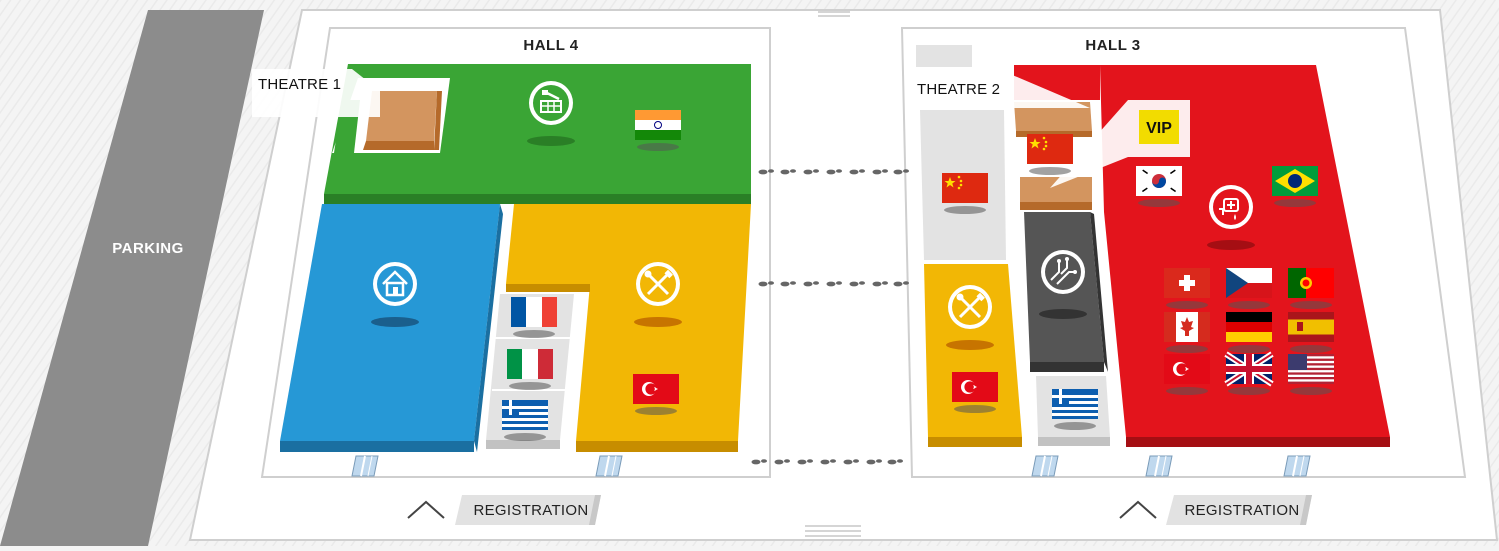  What do you see at coordinates (1311, 332) in the screenshot?
I see `spain-flag` at bounding box center [1311, 332].